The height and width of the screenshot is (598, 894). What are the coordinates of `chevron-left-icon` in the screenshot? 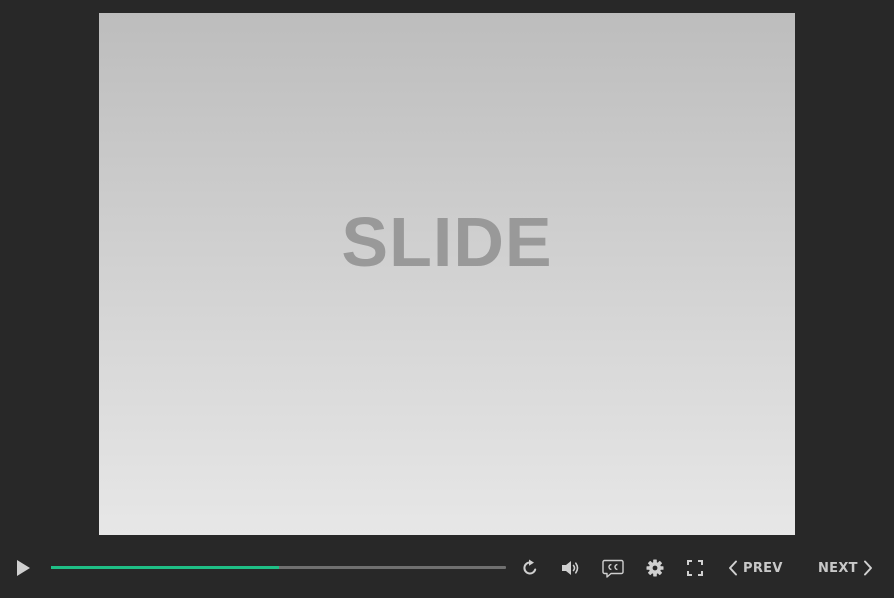 It's located at (733, 568).